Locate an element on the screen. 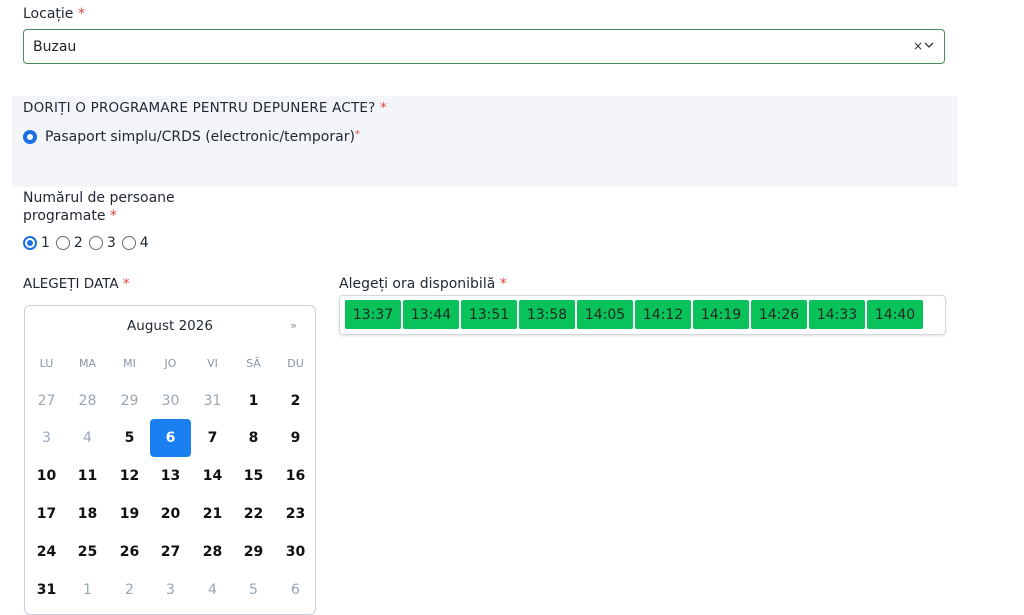 This screenshot has width=1024, height=615. calendar-day: 13 is located at coordinates (170, 476).